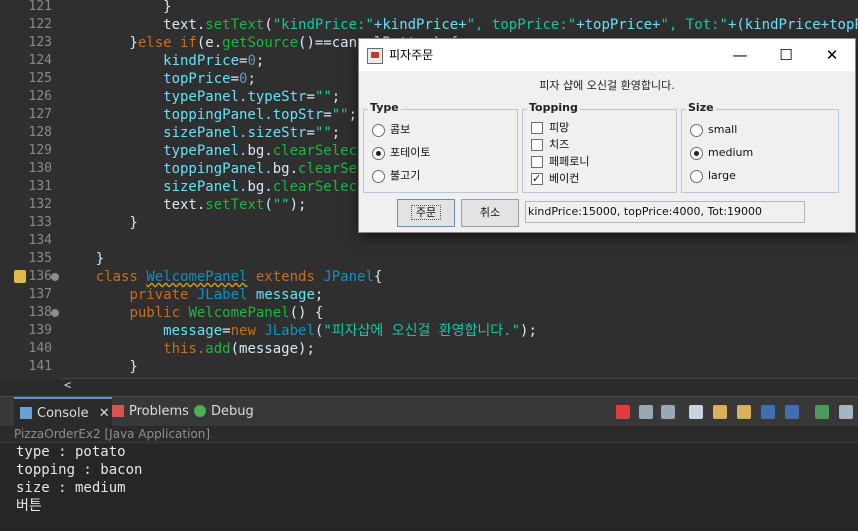 The image size is (858, 531). Describe the element at coordinates (607, 85) in the screenshot. I see `welcome-label: 피자 샵에 오신걸 환영합니다.` at that location.